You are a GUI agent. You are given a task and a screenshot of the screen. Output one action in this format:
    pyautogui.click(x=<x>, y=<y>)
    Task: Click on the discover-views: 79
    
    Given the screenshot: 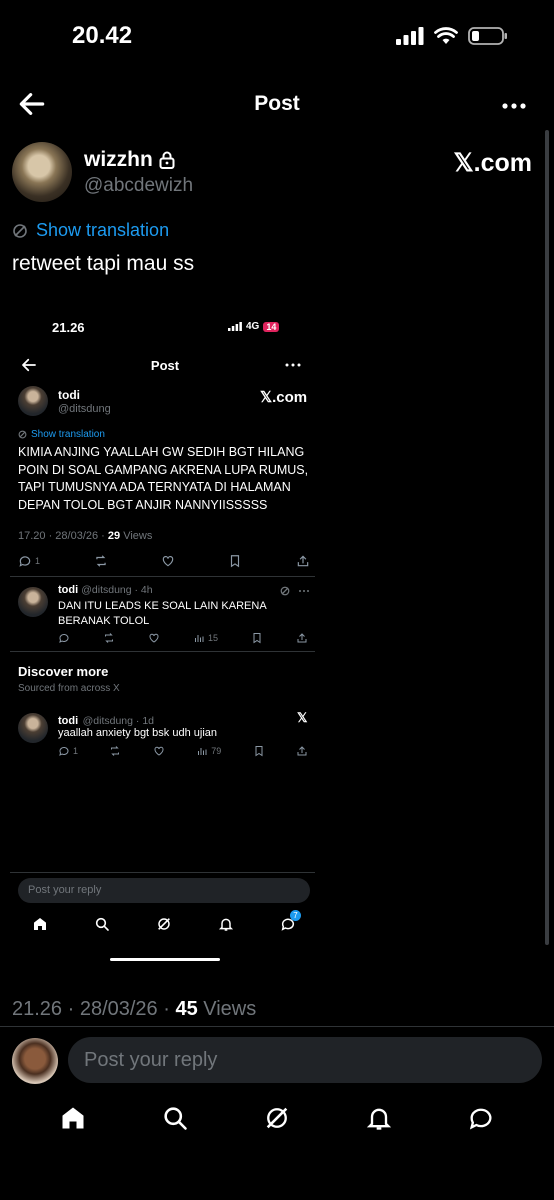 What is the action you would take?
    pyautogui.click(x=216, y=751)
    